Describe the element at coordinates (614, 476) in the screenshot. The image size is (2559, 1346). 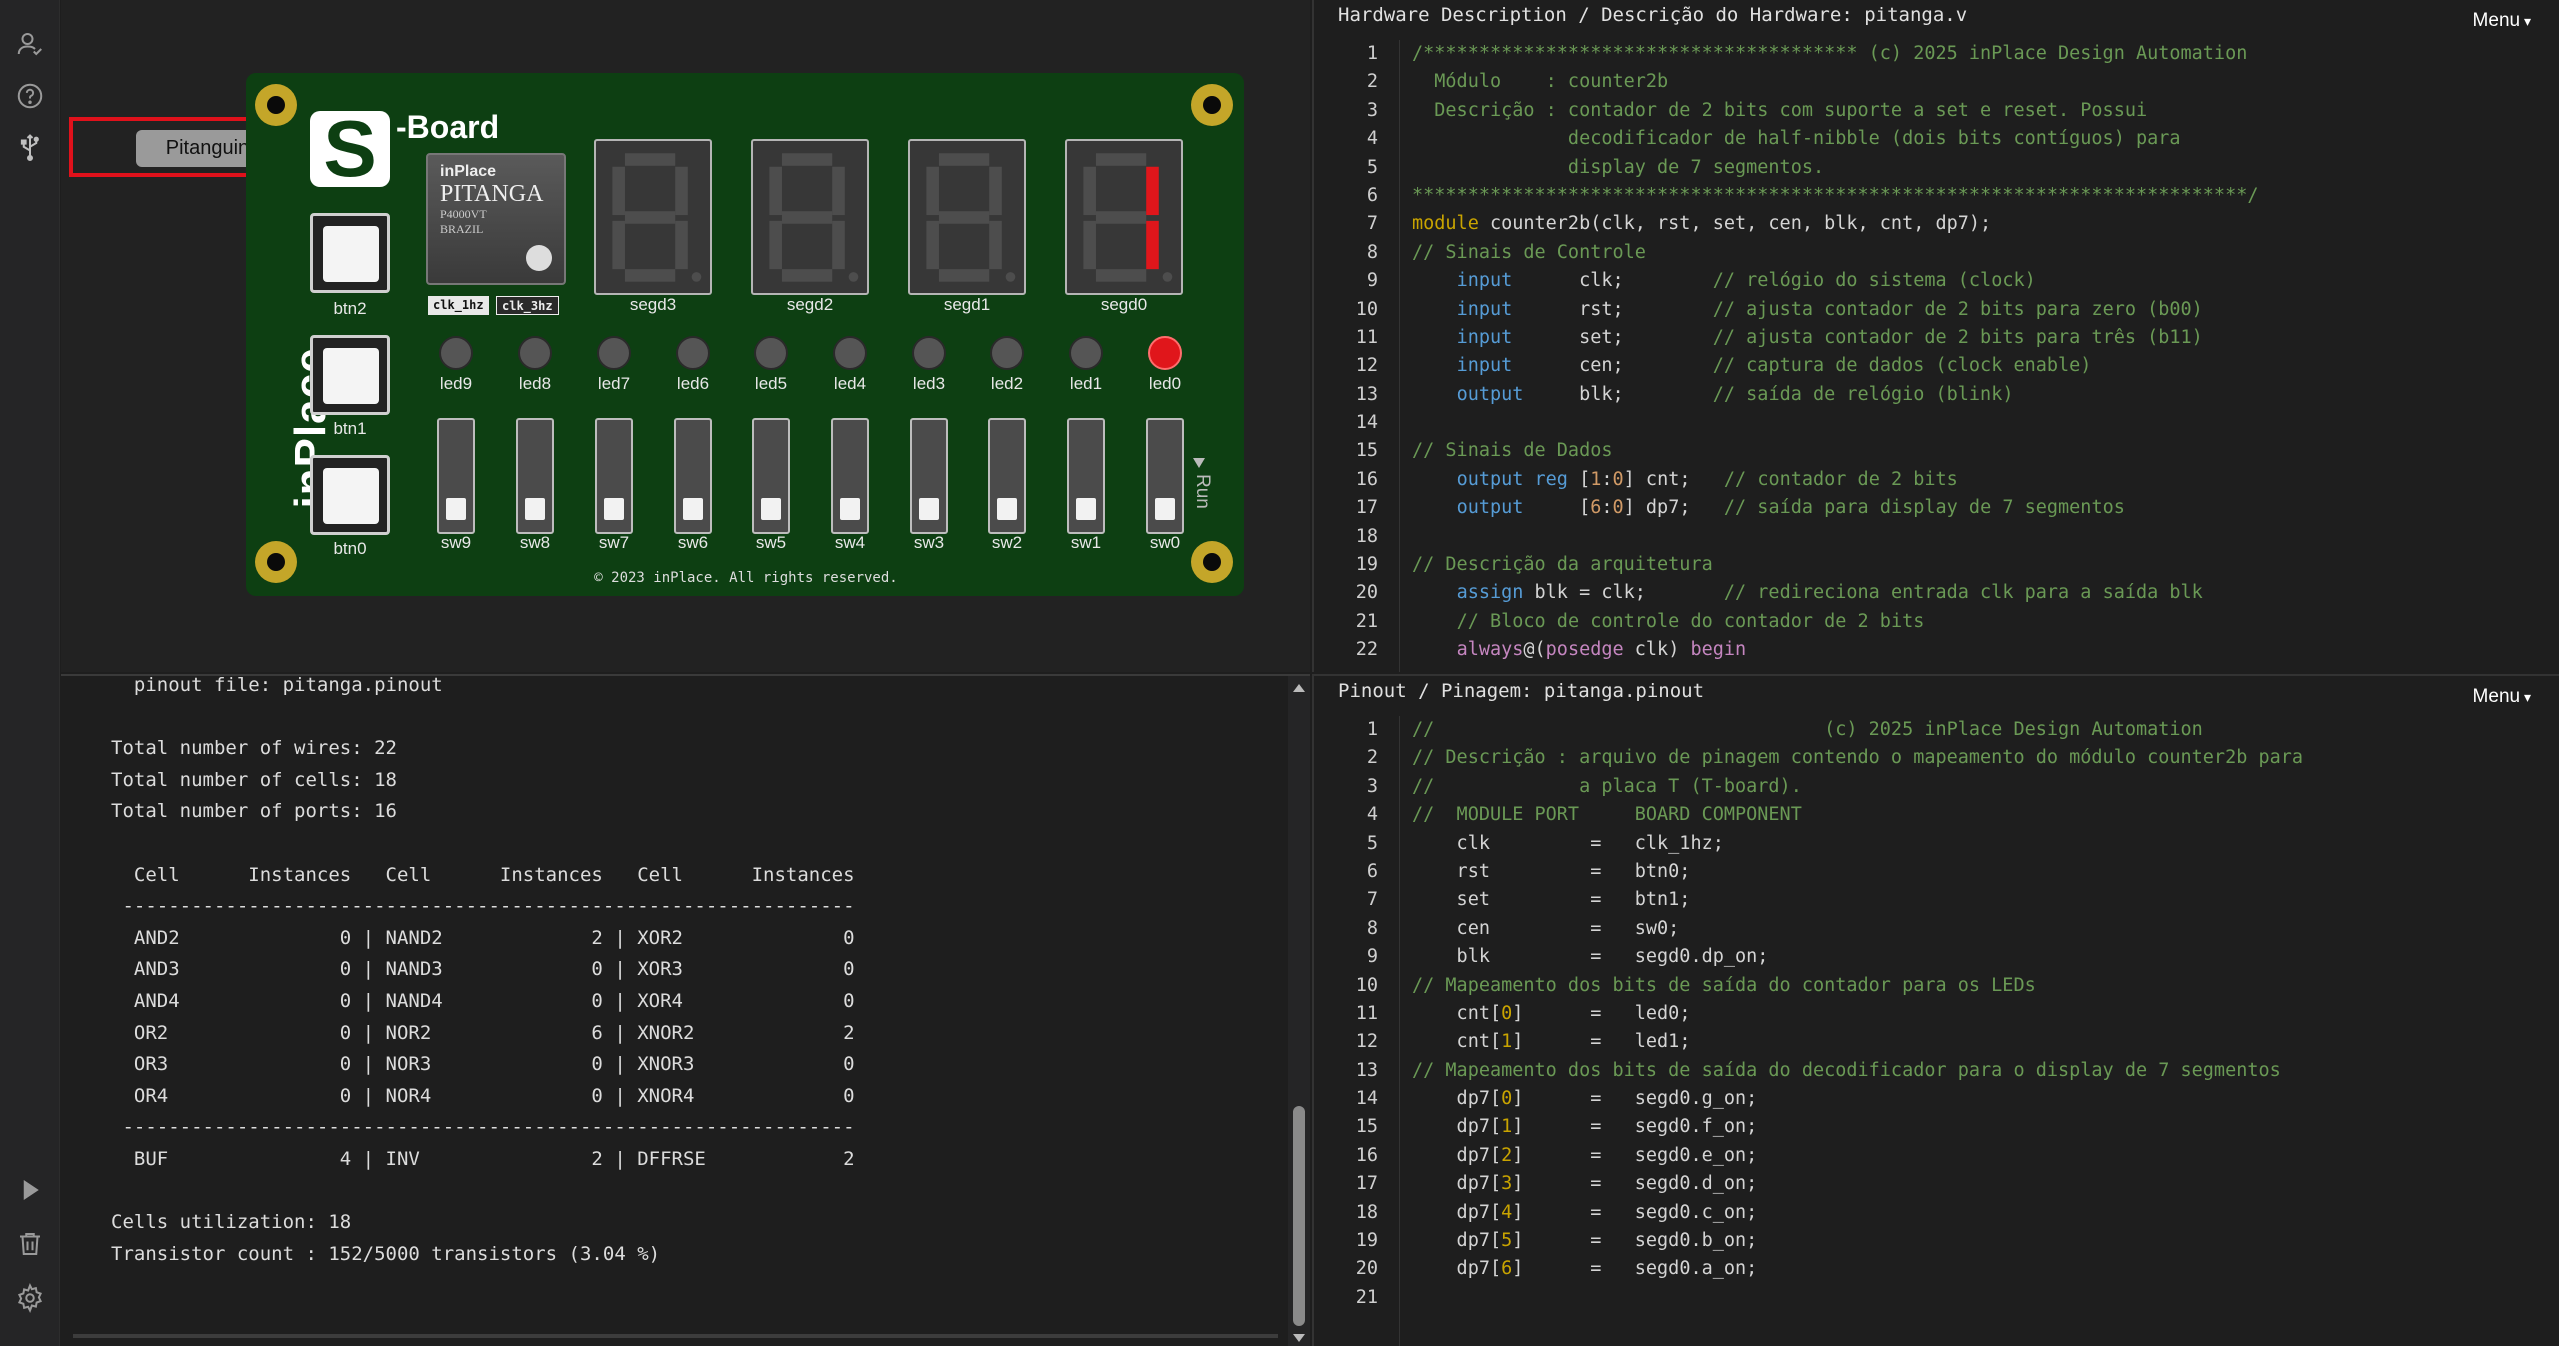
I see `sw7-switch` at that location.